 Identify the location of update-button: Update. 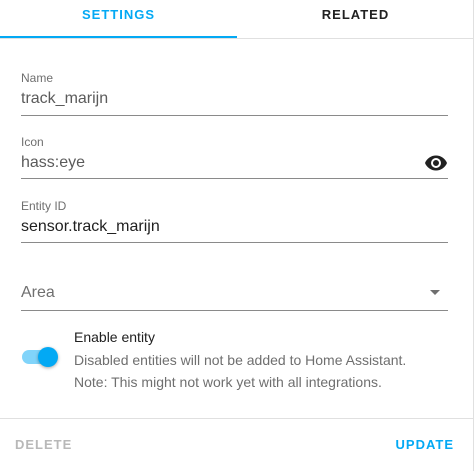
(425, 444).